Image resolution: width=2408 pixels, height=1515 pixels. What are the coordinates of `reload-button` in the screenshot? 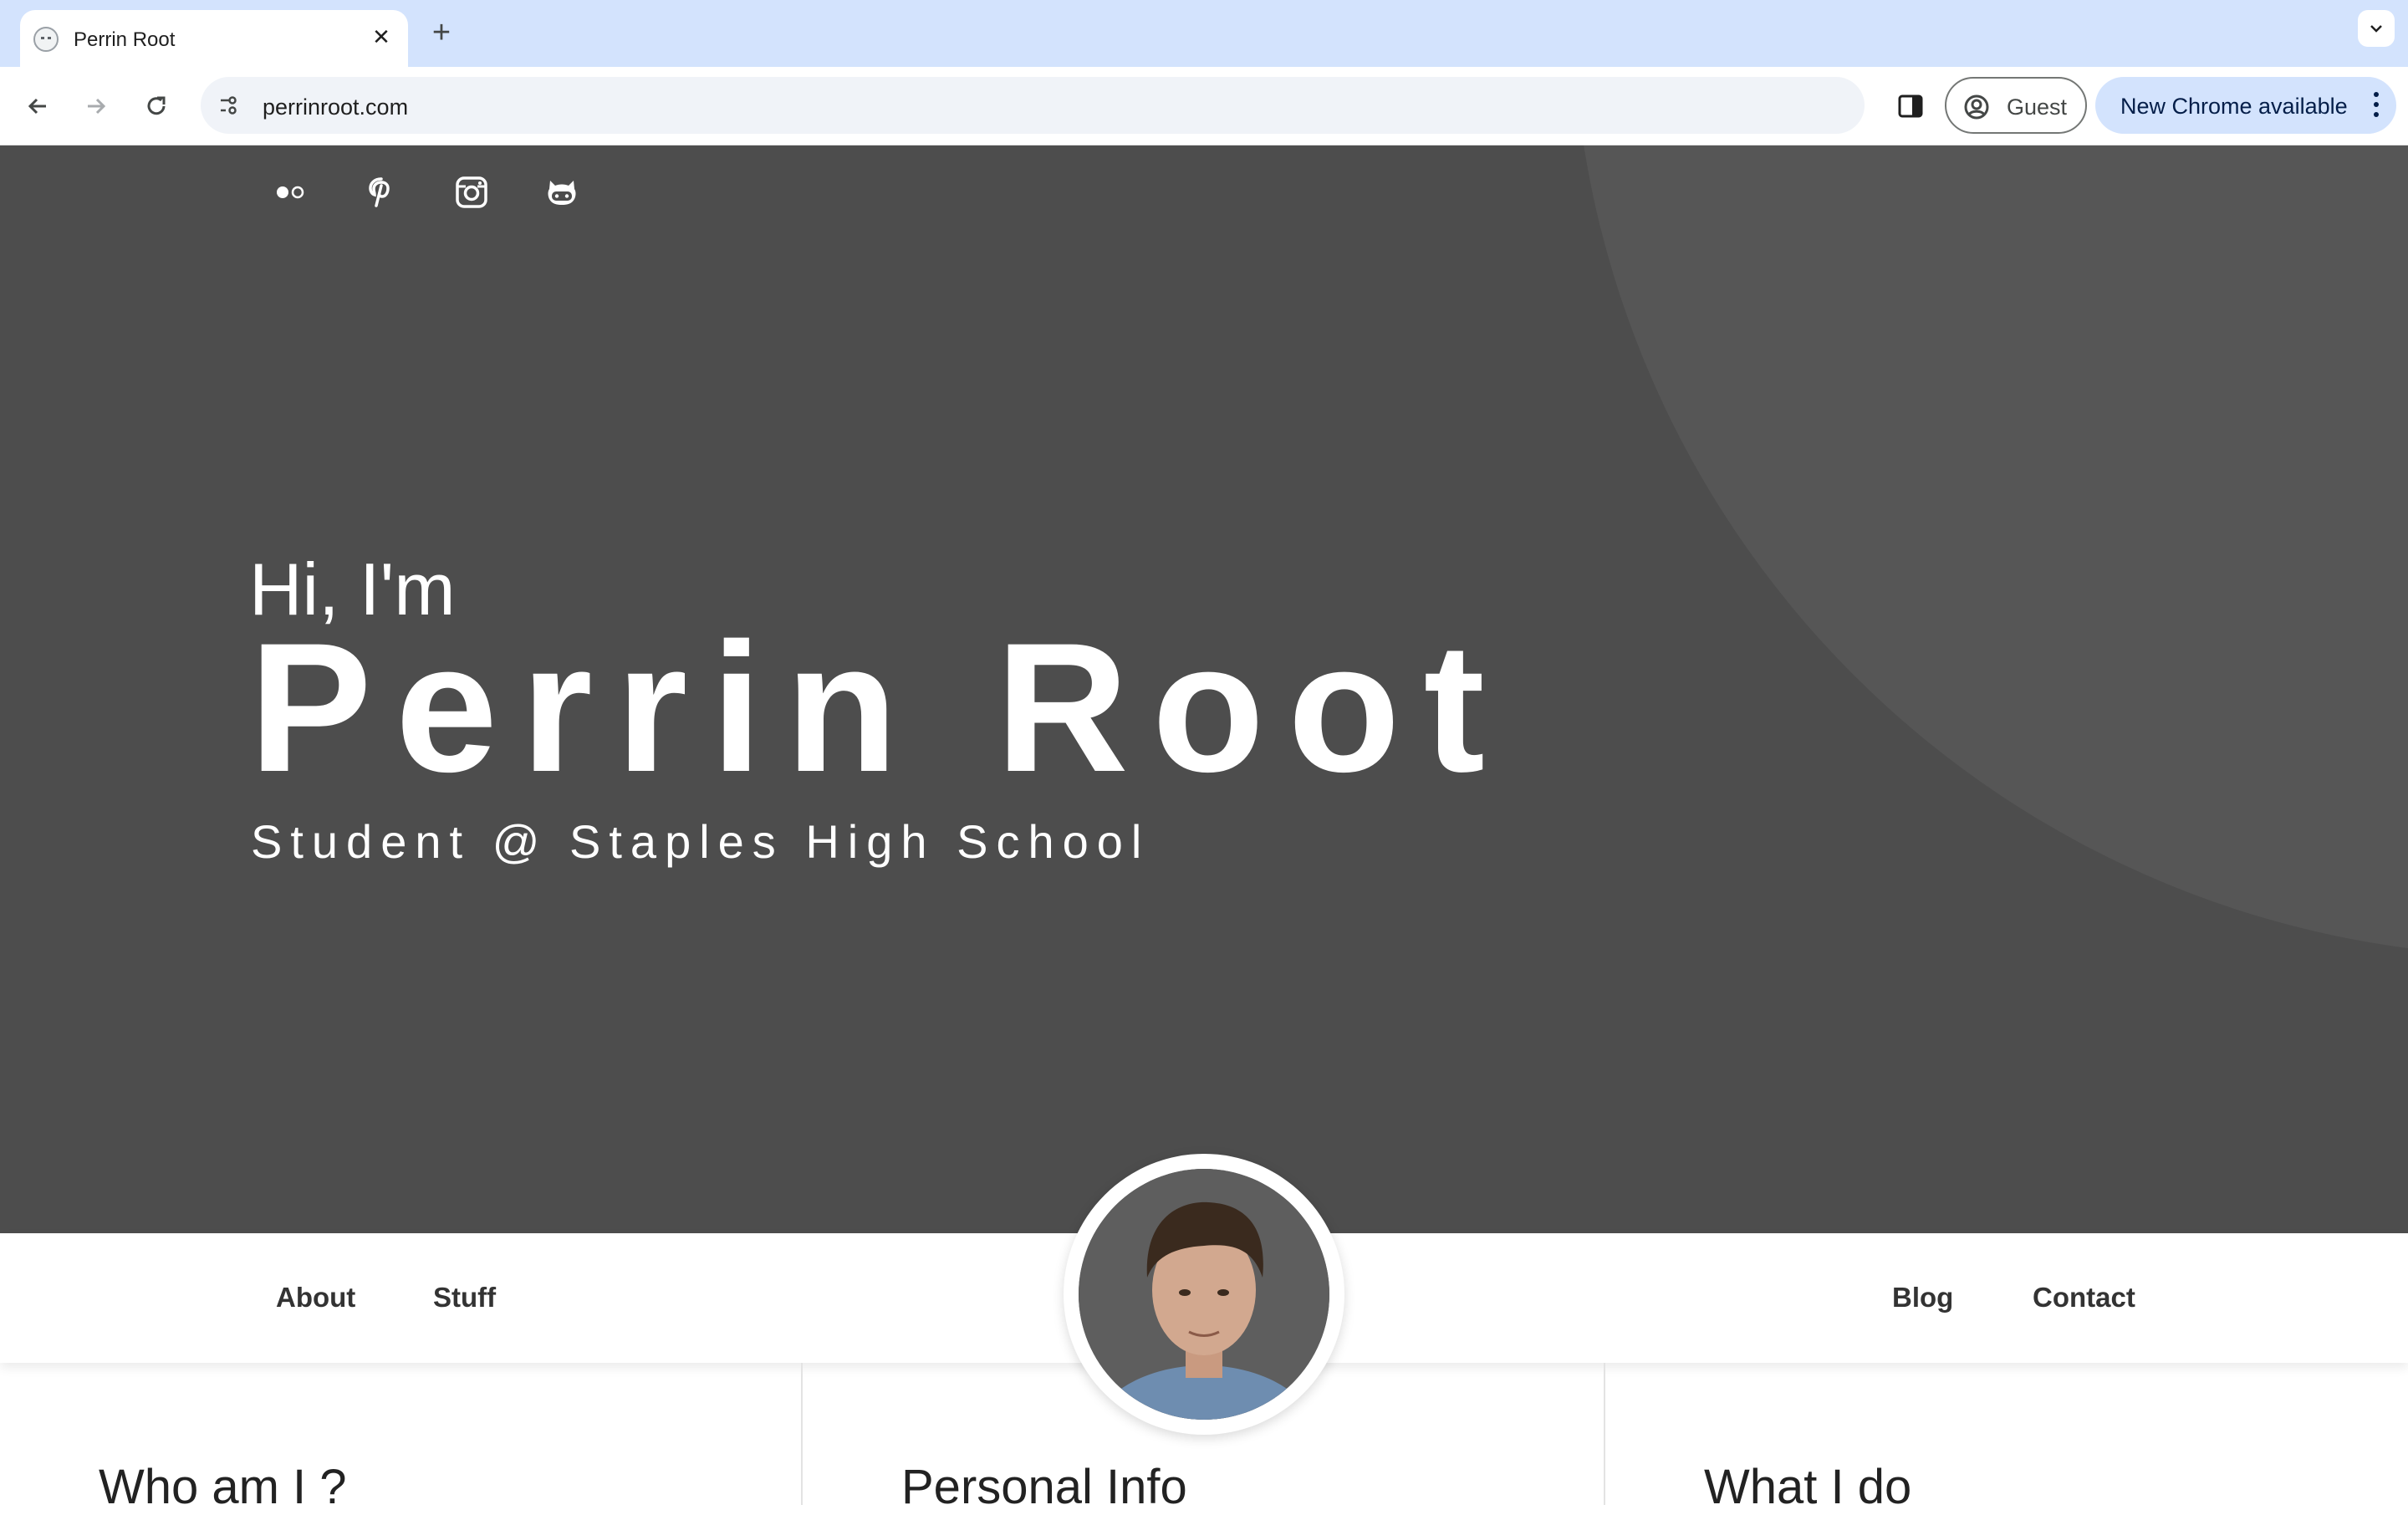 It's located at (157, 106).